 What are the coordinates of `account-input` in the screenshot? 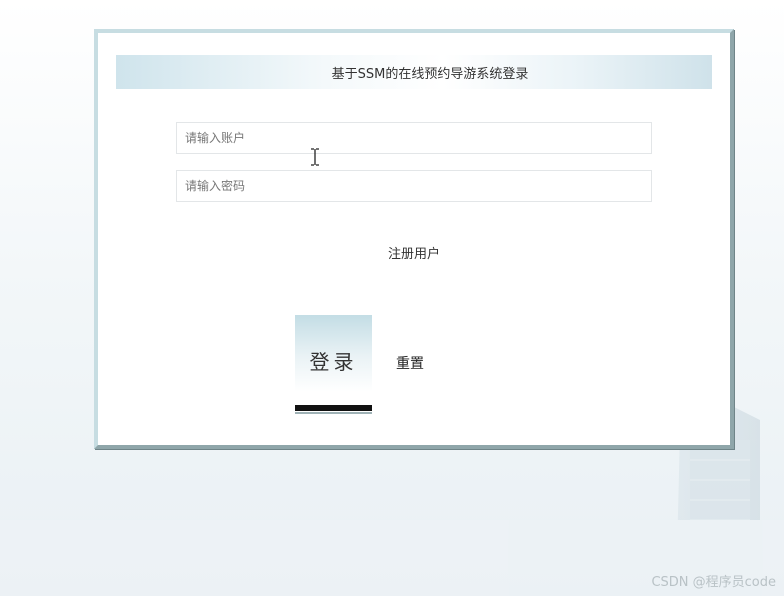 It's located at (414, 138).